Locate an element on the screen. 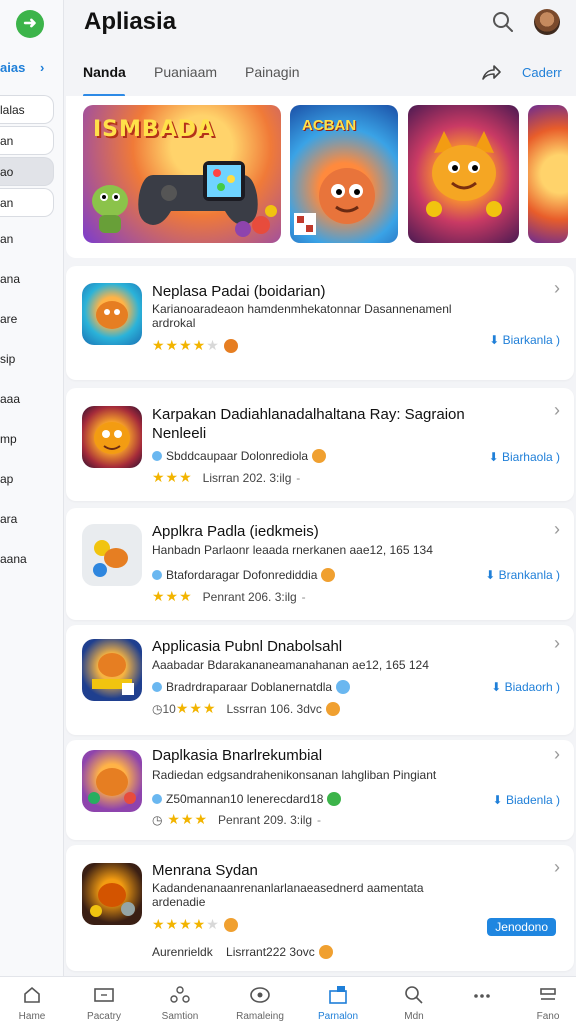 Image resolution: width=576 pixels, height=1024 pixels. app-meta: Btafordaragar Dofonrediddia is located at coordinates (244, 575).